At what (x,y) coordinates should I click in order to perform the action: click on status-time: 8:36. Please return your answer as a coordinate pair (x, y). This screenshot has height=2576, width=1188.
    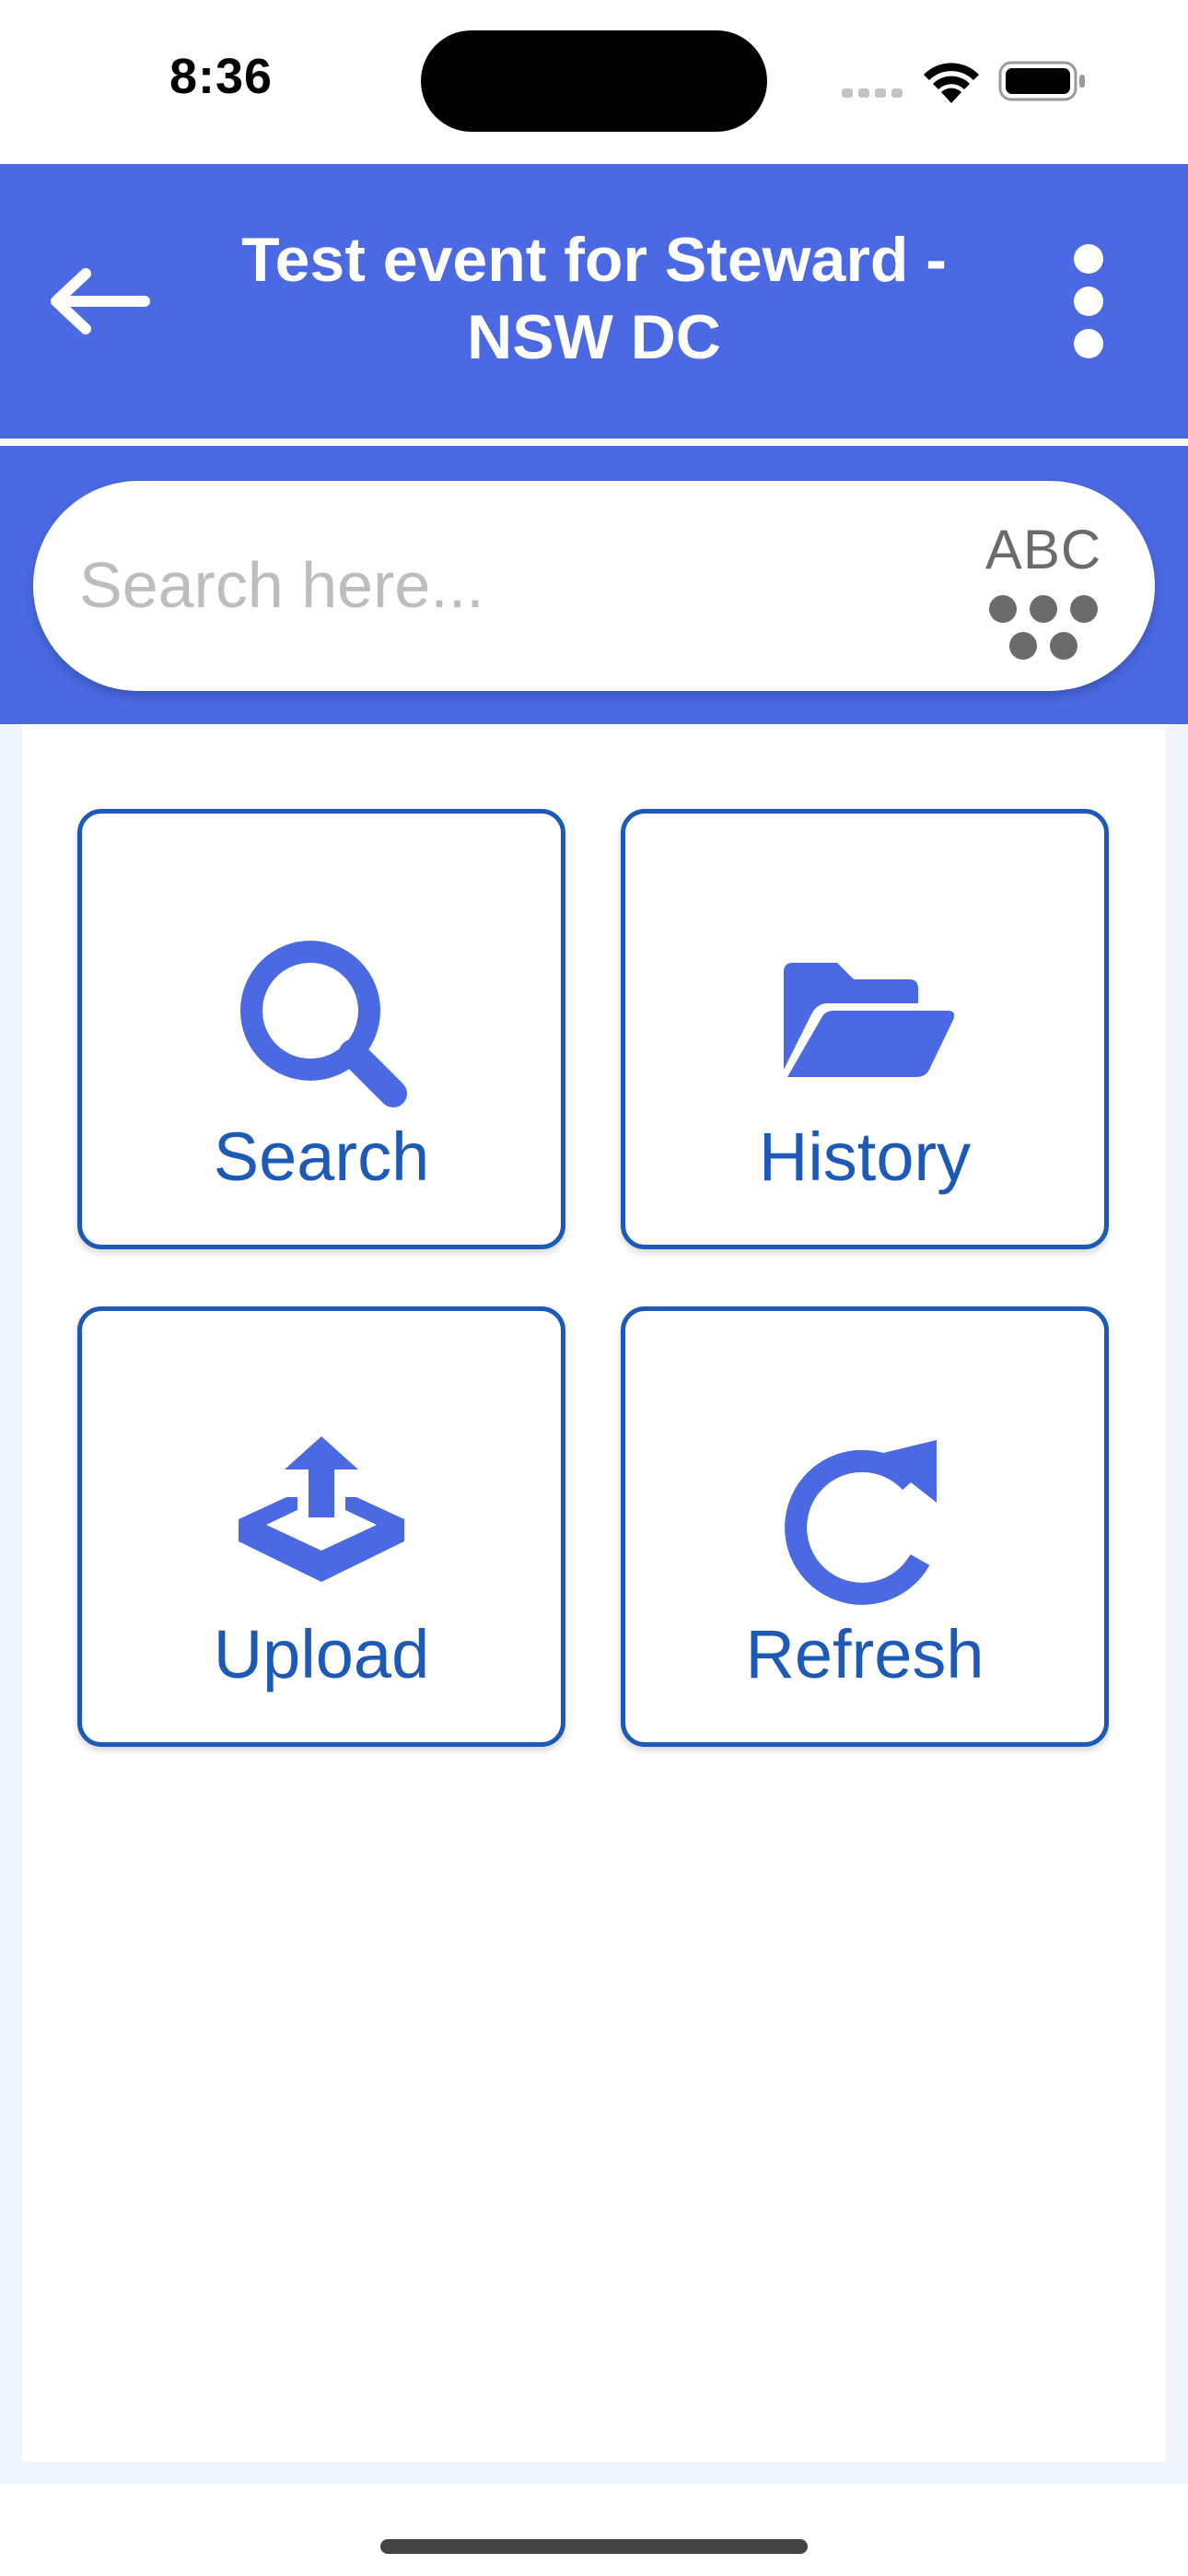
    Looking at the image, I should click on (221, 76).